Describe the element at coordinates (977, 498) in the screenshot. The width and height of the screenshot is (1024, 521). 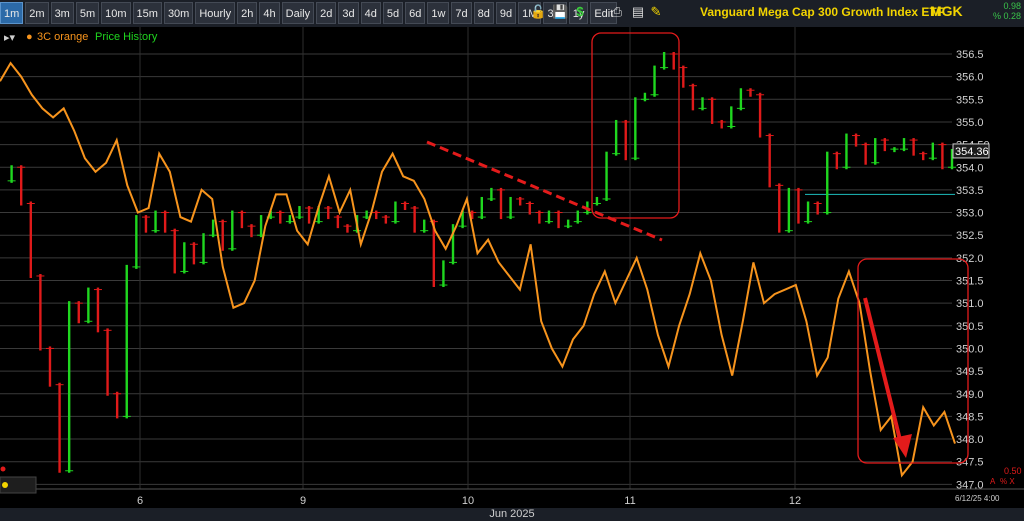
I see `corner-date: 6/12/25 4:00` at that location.